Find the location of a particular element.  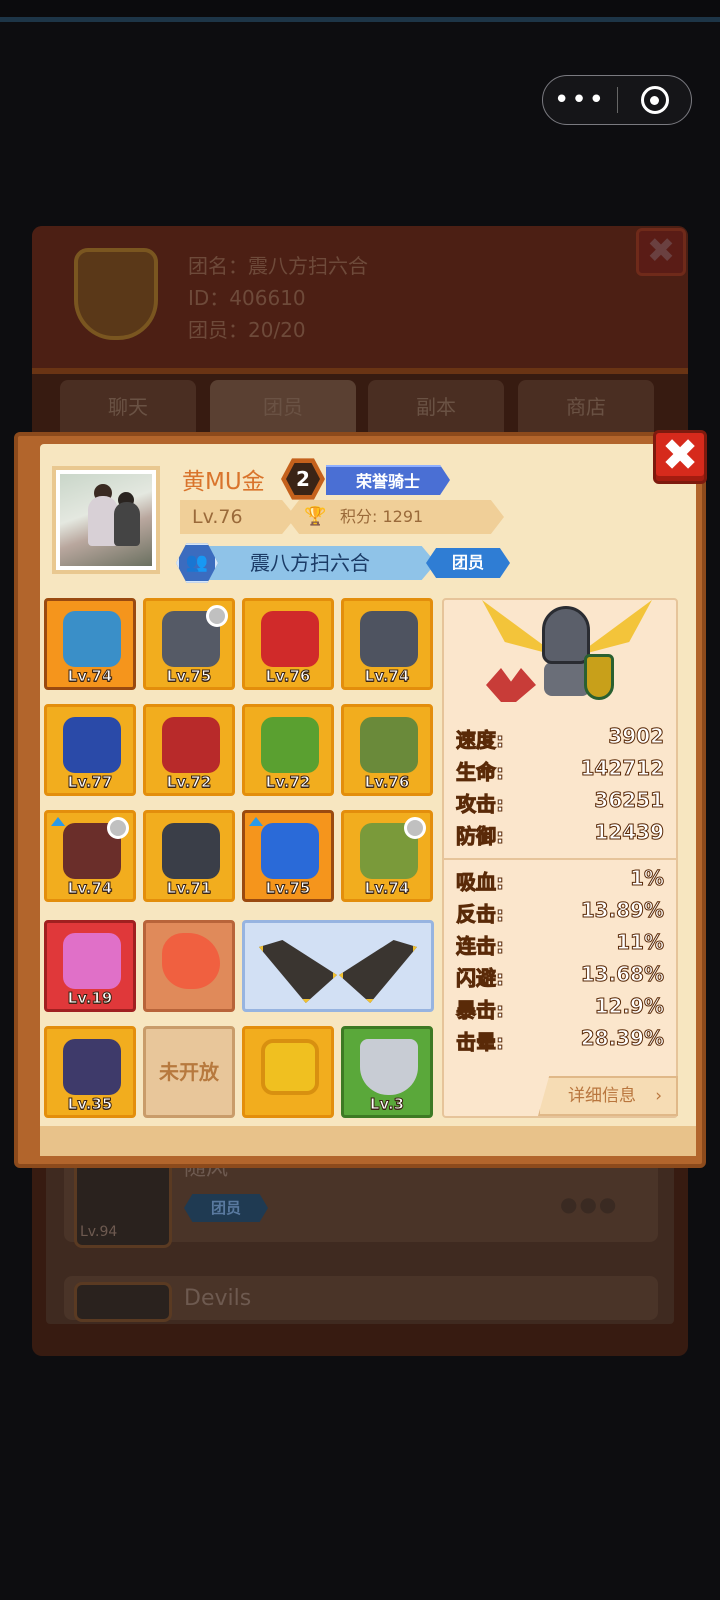

pet-slot-demon: Lv.35 is located at coordinates (90, 1072).